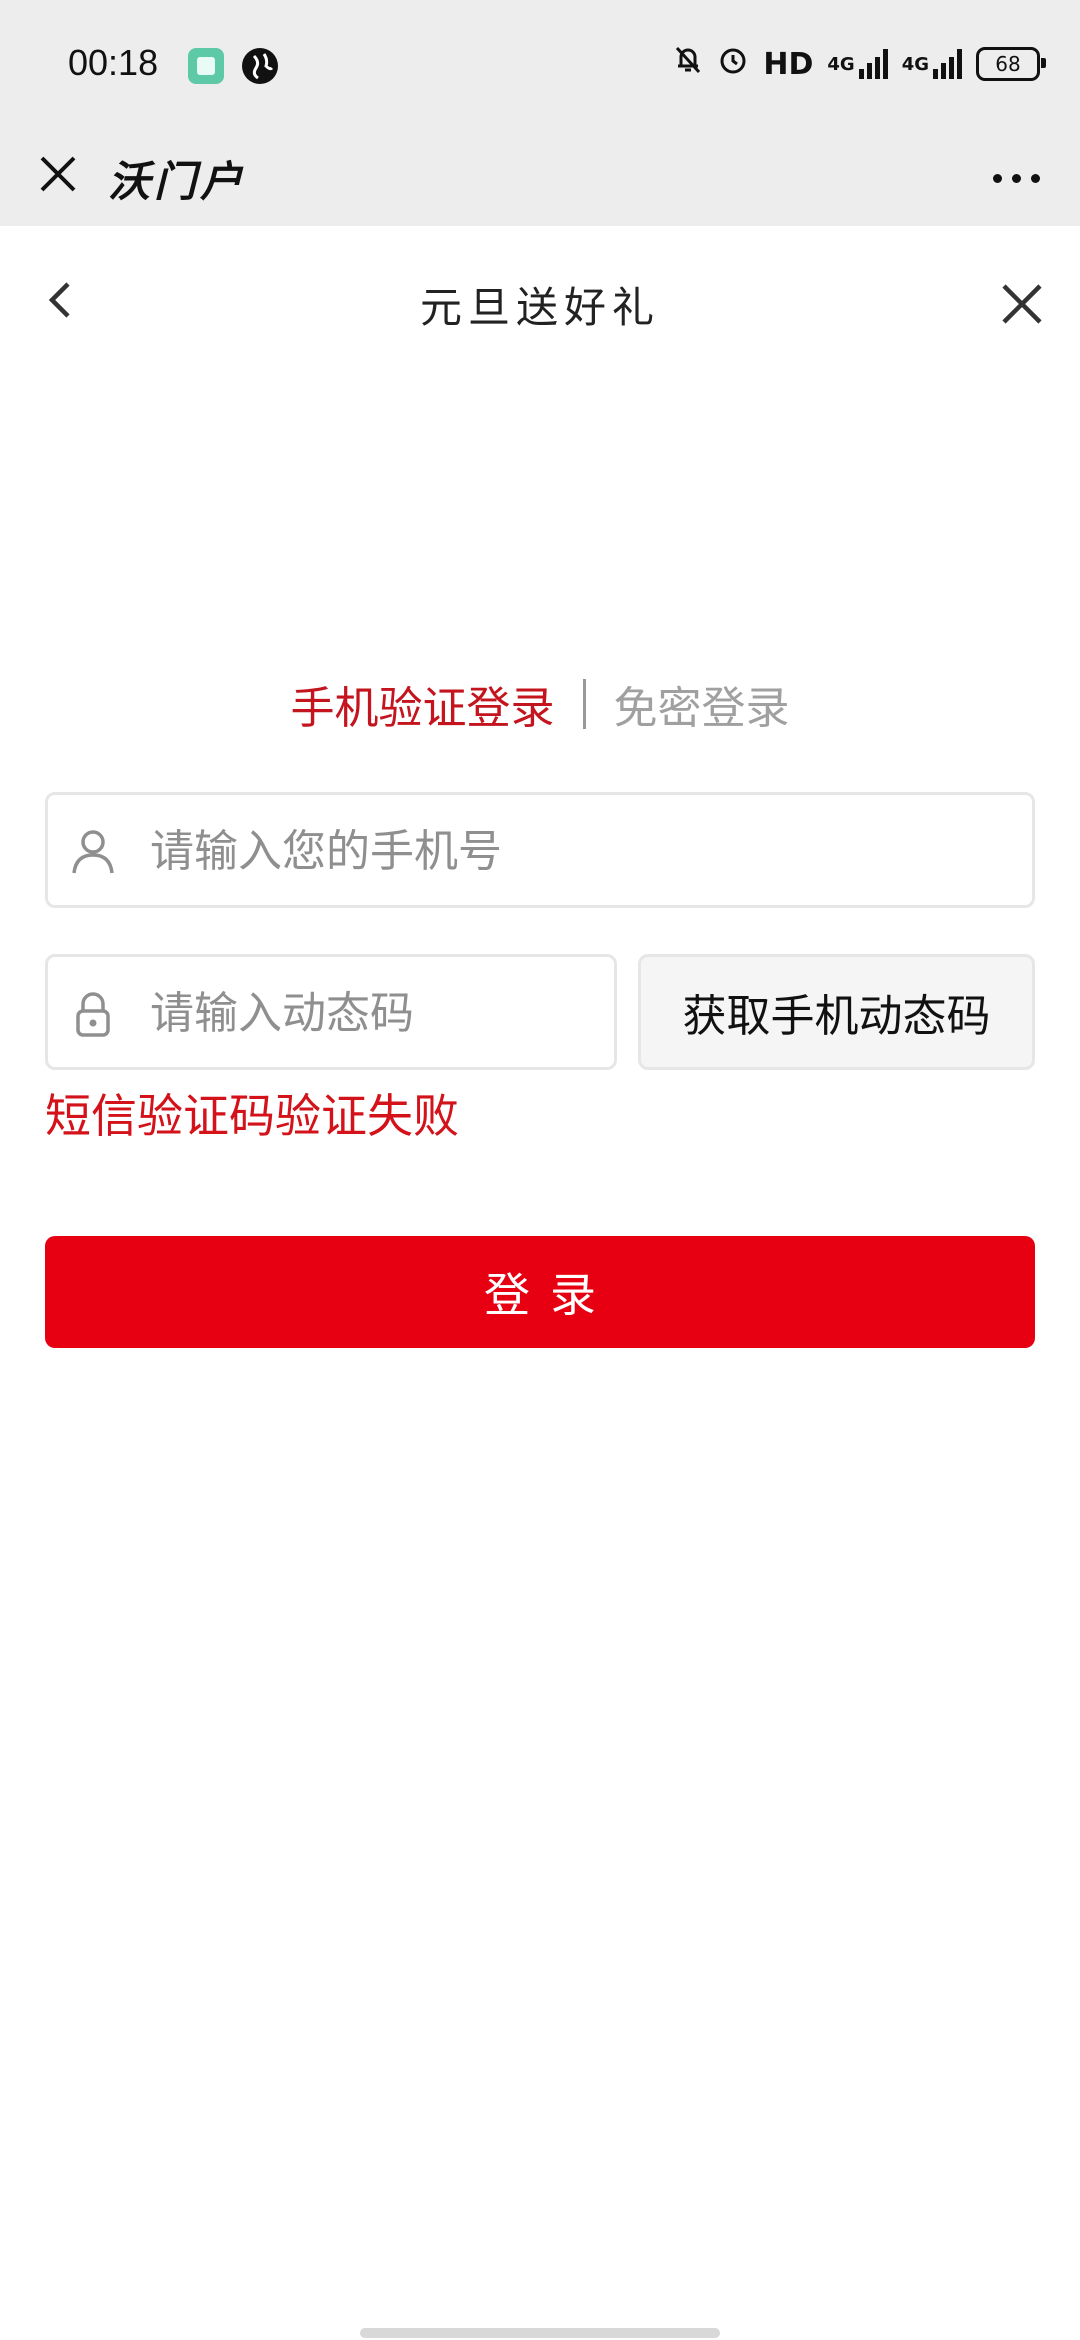 The image size is (1080, 2340). What do you see at coordinates (1008, 64) in the screenshot?
I see `battery-level: 68` at bounding box center [1008, 64].